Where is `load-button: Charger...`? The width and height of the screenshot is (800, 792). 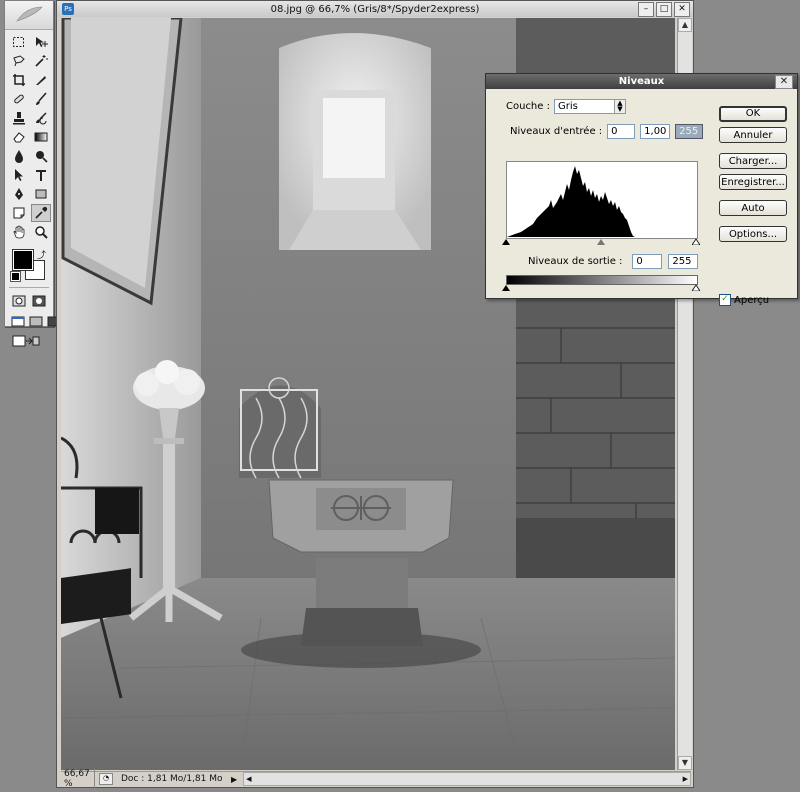 load-button: Charger... is located at coordinates (753, 161).